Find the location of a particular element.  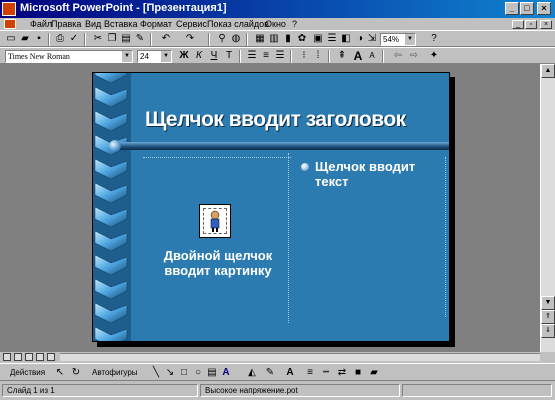

help-icon: ? is located at coordinates (434, 39).